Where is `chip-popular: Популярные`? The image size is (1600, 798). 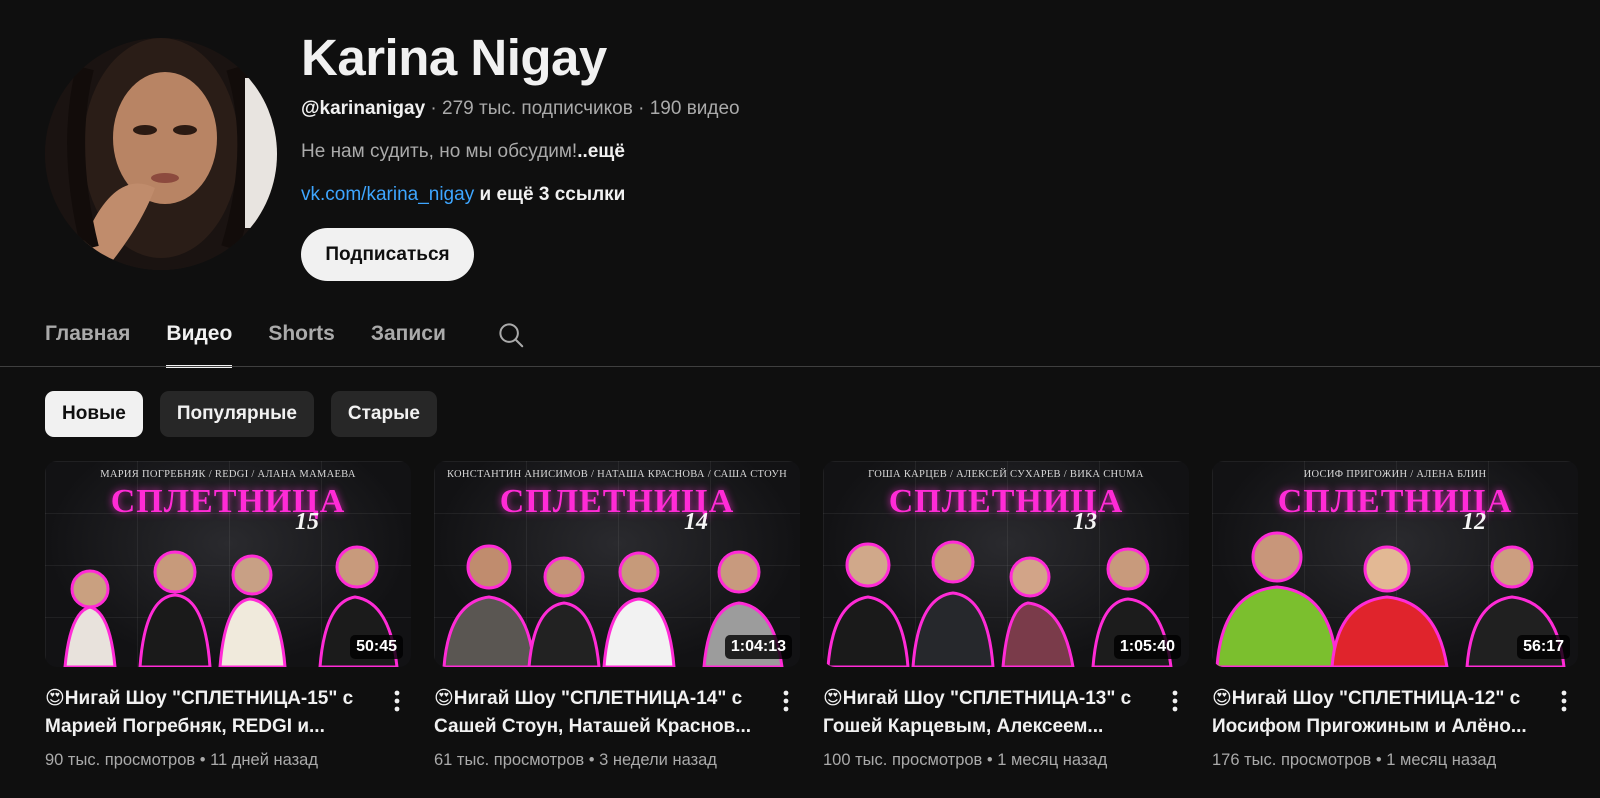
chip-popular: Популярные is located at coordinates (236, 414).